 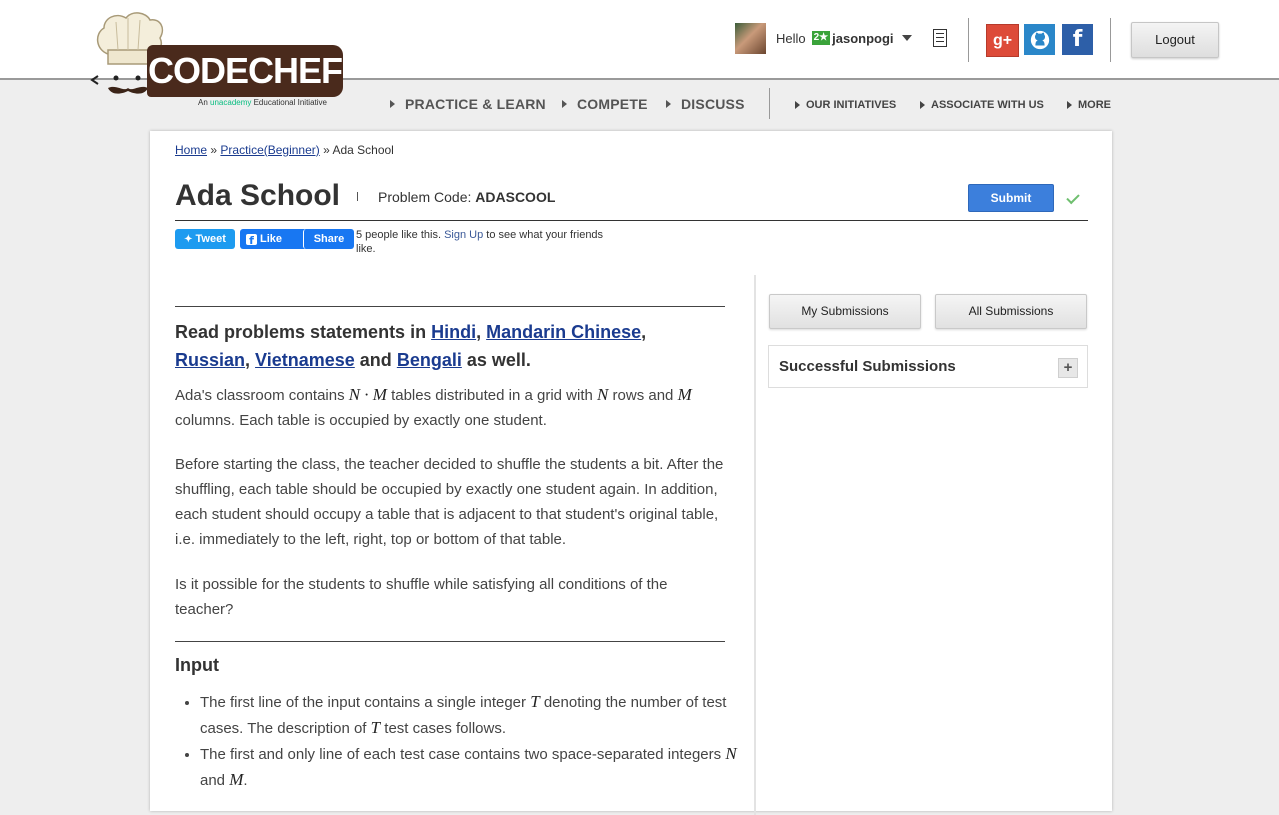 What do you see at coordinates (188, 239) in the screenshot?
I see `twitter-bird-icon: ✦` at bounding box center [188, 239].